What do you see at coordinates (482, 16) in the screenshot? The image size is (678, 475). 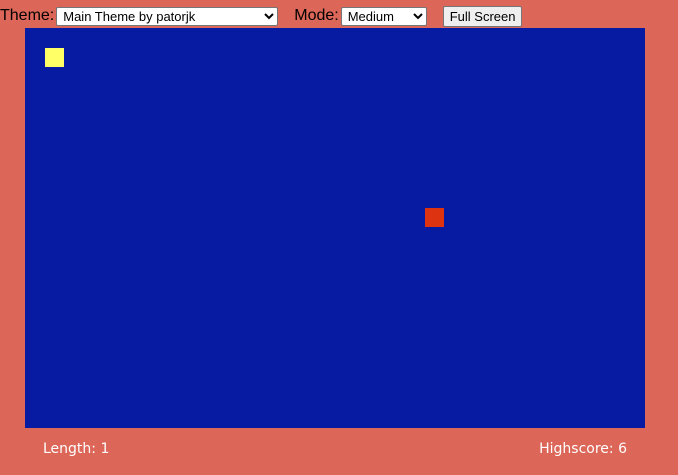 I see `full-screen-button: Full Screen` at bounding box center [482, 16].